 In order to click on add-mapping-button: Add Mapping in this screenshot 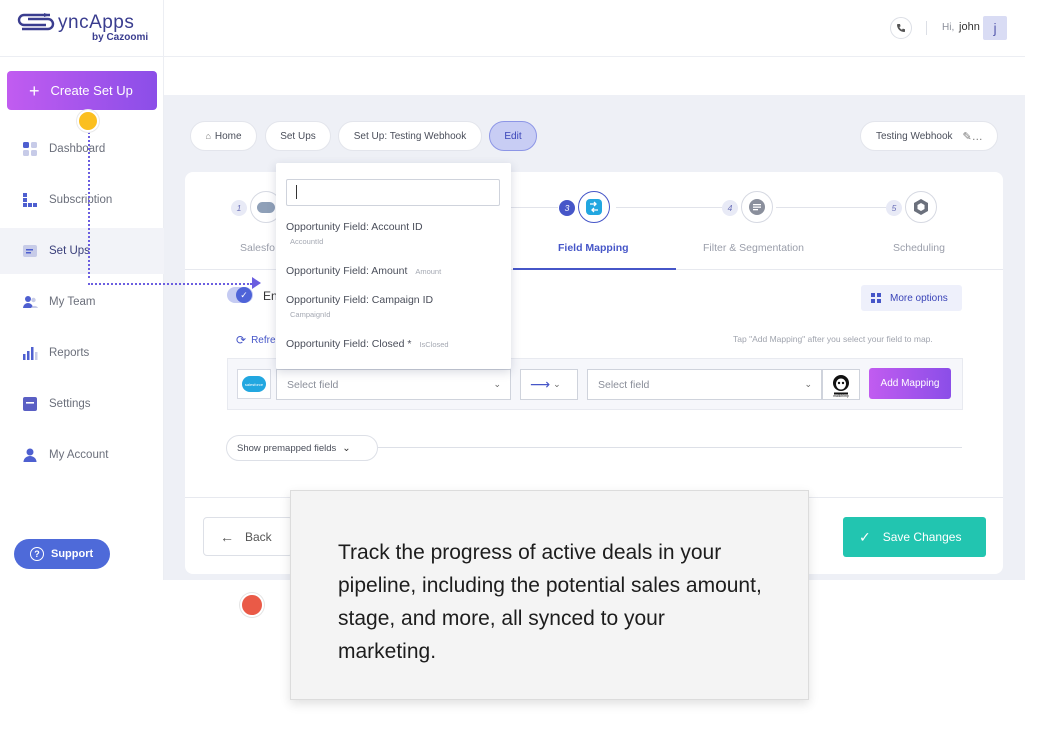, I will do `click(910, 383)`.